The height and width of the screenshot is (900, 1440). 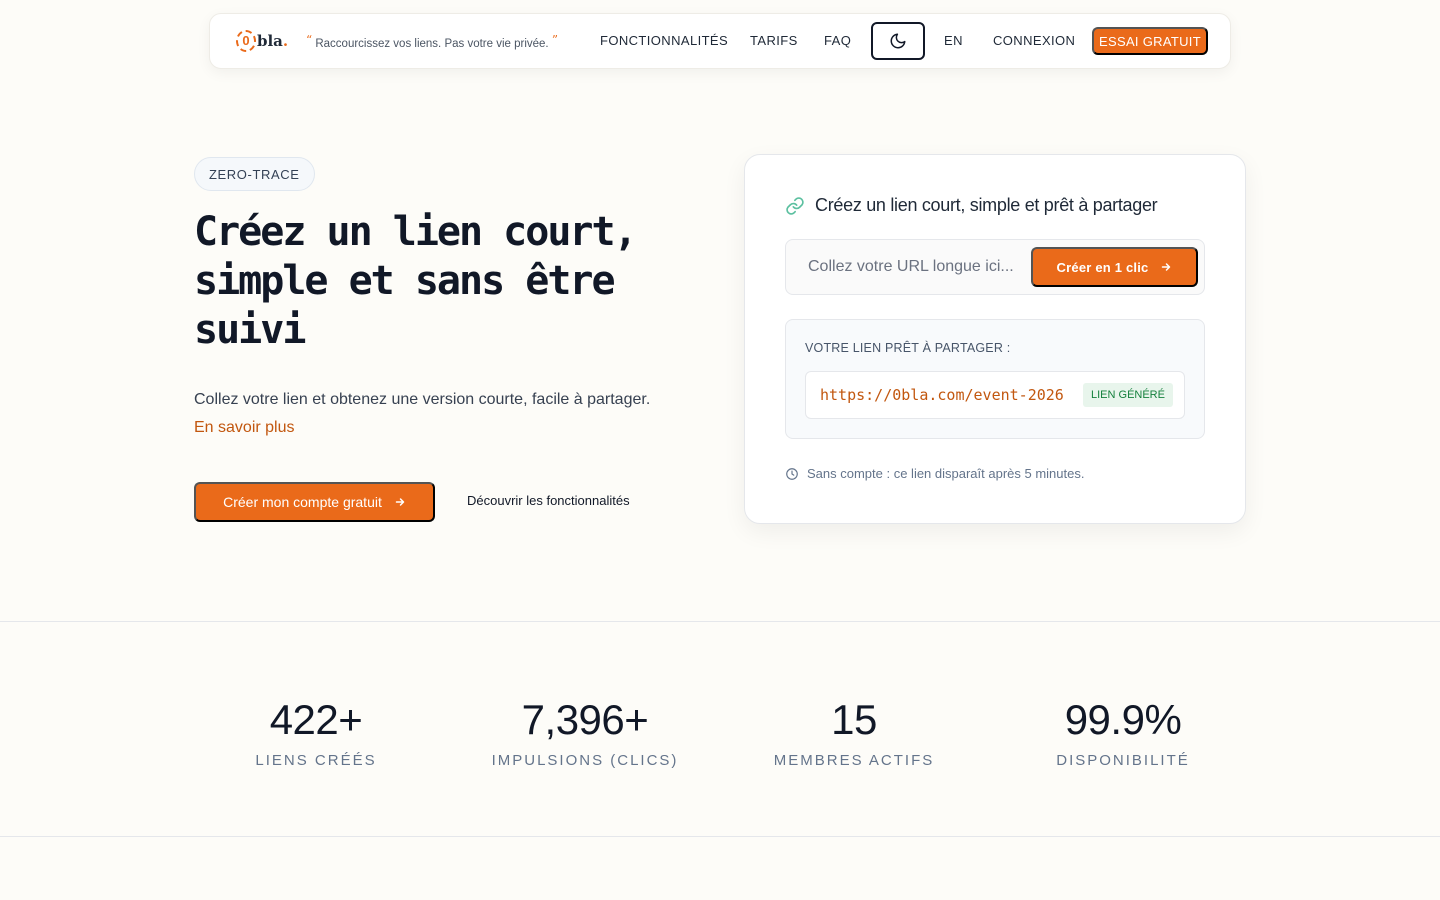 What do you see at coordinates (795, 205) in the screenshot?
I see `link-icon` at bounding box center [795, 205].